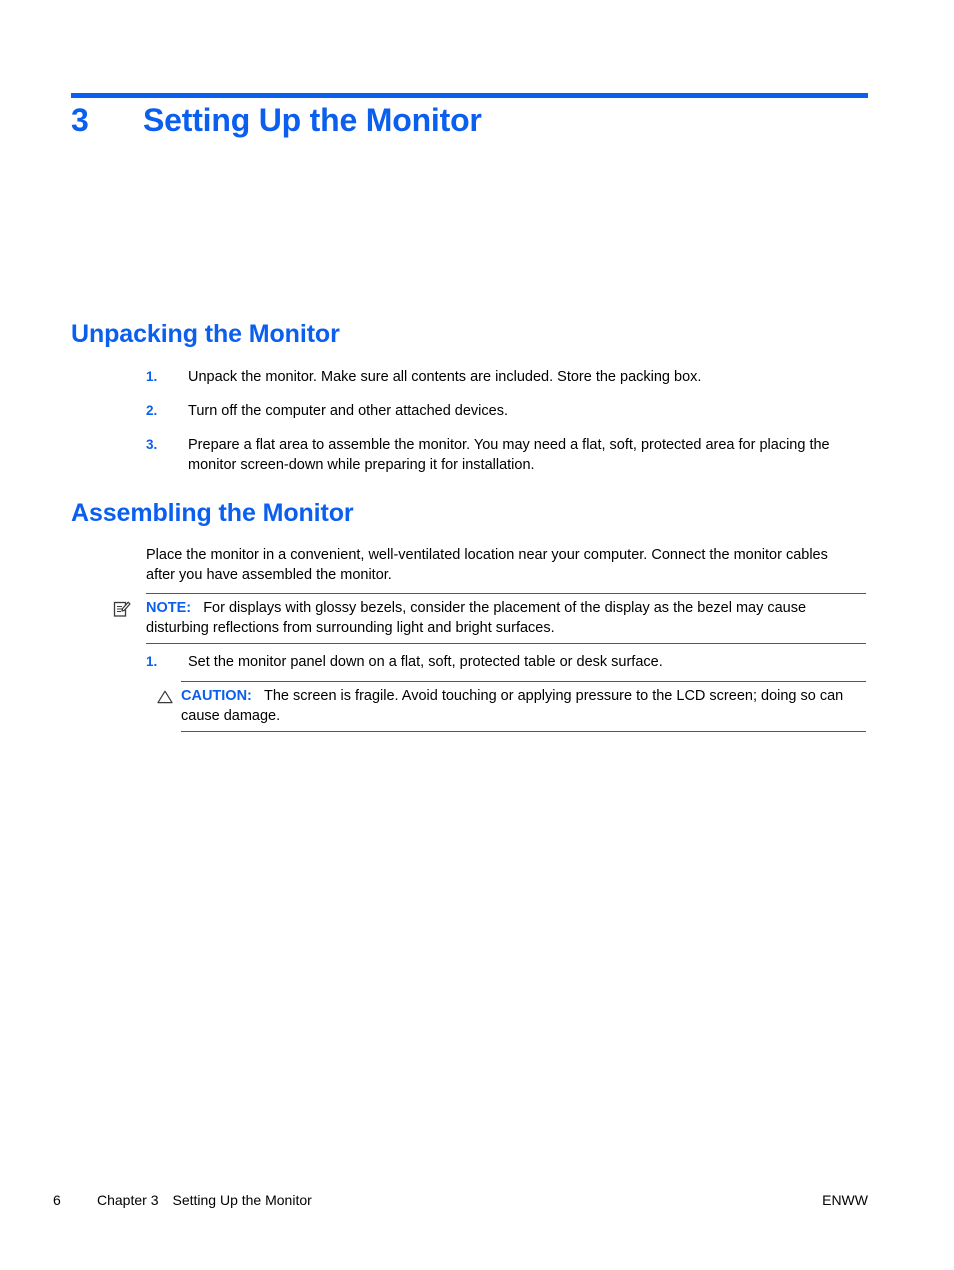 This screenshot has height=1270, width=954. Describe the element at coordinates (469, 95) in the screenshot. I see `chapter-heading-rule` at that location.